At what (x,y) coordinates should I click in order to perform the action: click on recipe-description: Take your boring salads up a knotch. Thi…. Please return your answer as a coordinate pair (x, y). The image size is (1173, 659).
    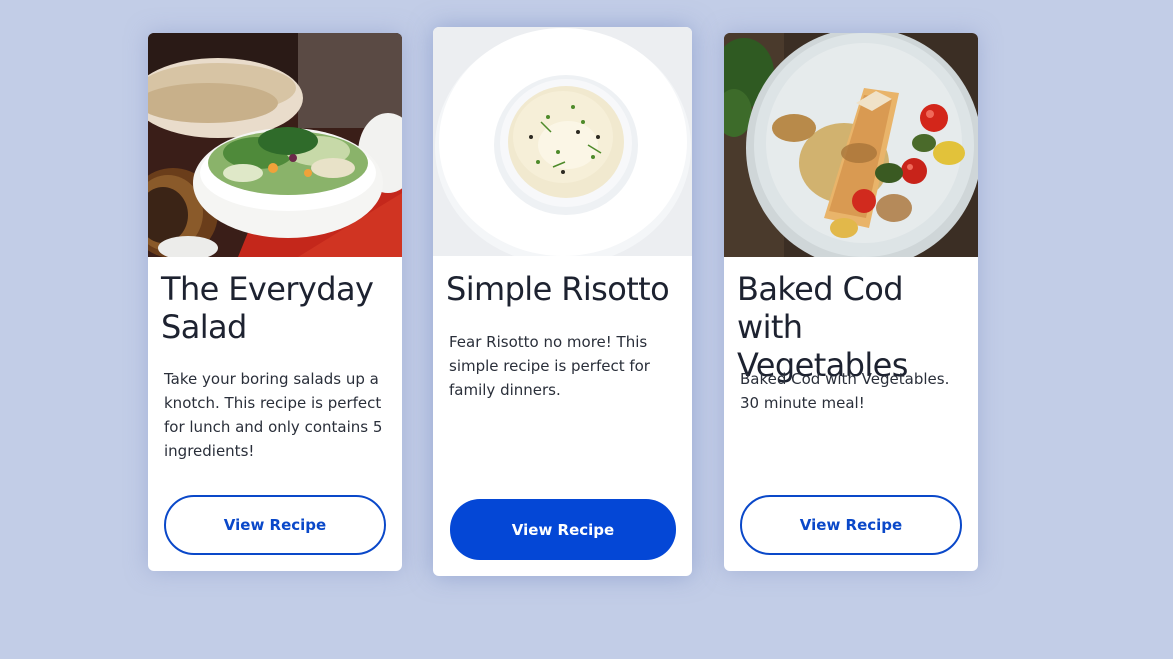
    Looking at the image, I should click on (273, 415).